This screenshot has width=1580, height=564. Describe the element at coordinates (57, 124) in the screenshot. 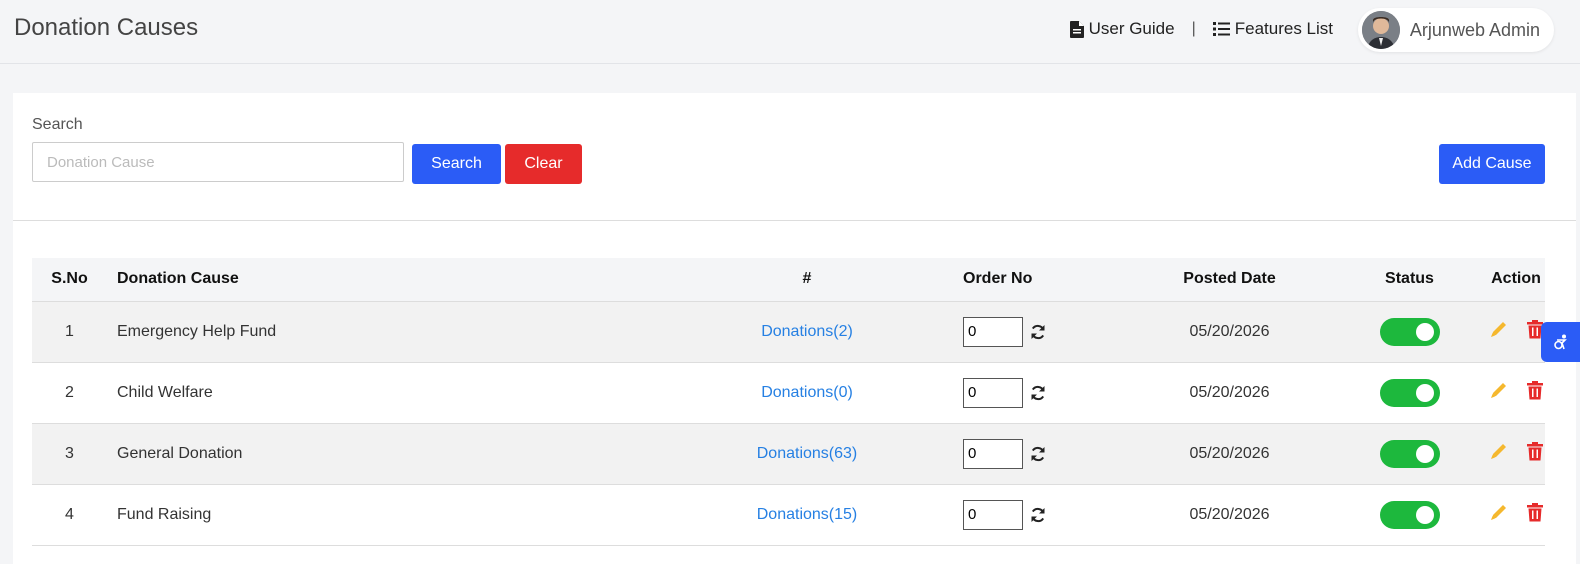

I see `search-label: Search` at that location.